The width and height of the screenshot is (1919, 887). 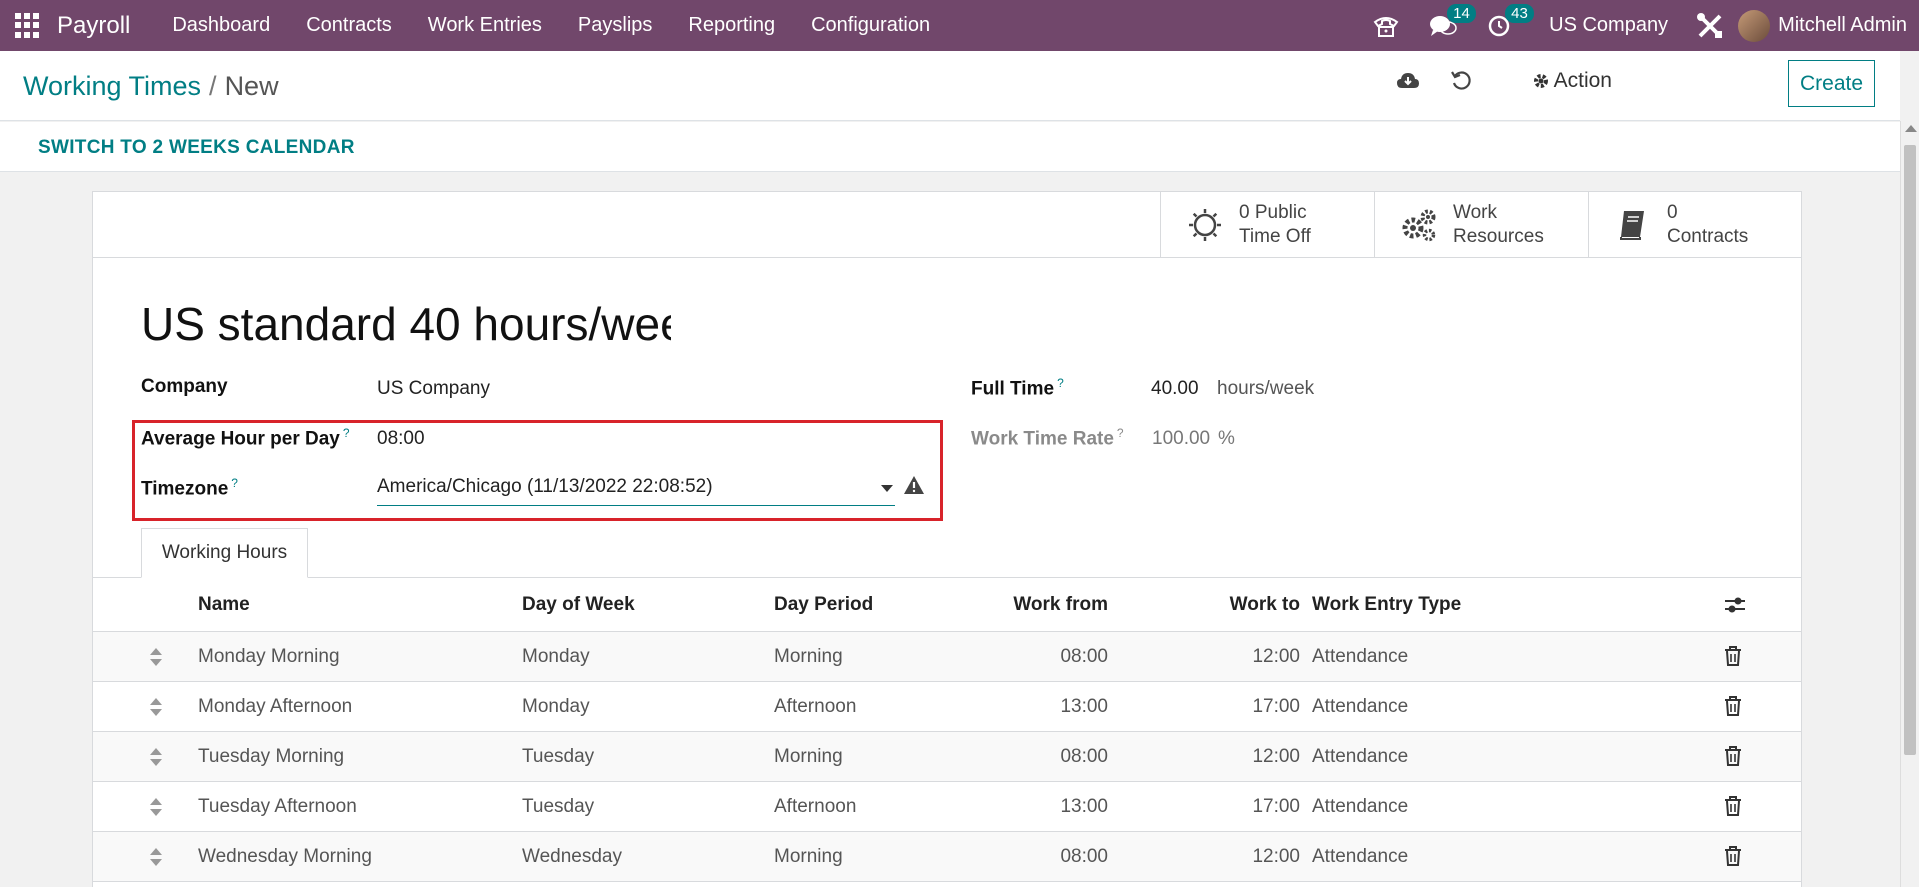 I want to click on apps-grid-icon, so click(x=28, y=25).